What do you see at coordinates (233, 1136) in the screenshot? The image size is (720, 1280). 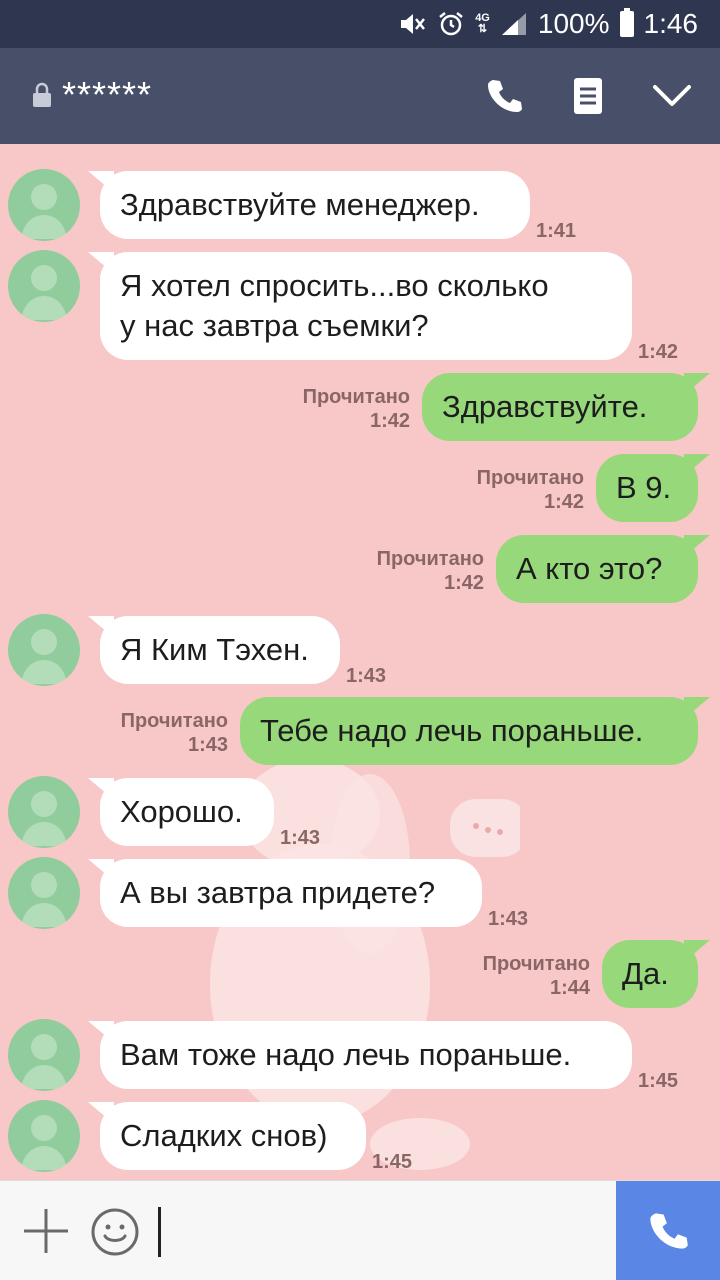 I see `incoming-message-bubble: Сладких снов)` at bounding box center [233, 1136].